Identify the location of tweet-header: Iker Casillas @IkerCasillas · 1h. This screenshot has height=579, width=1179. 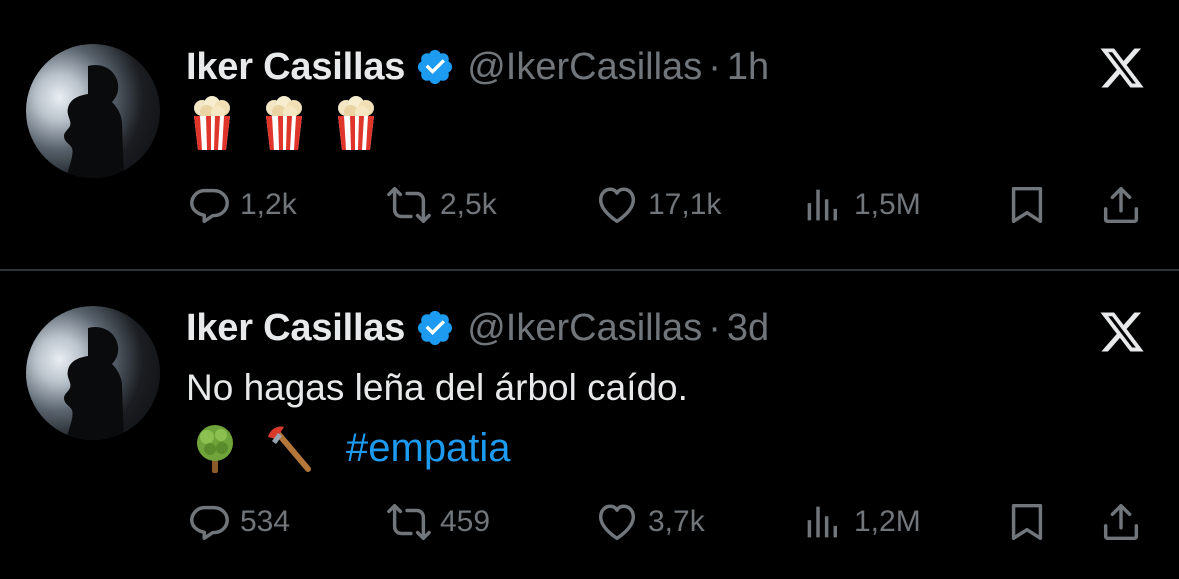
(477, 67).